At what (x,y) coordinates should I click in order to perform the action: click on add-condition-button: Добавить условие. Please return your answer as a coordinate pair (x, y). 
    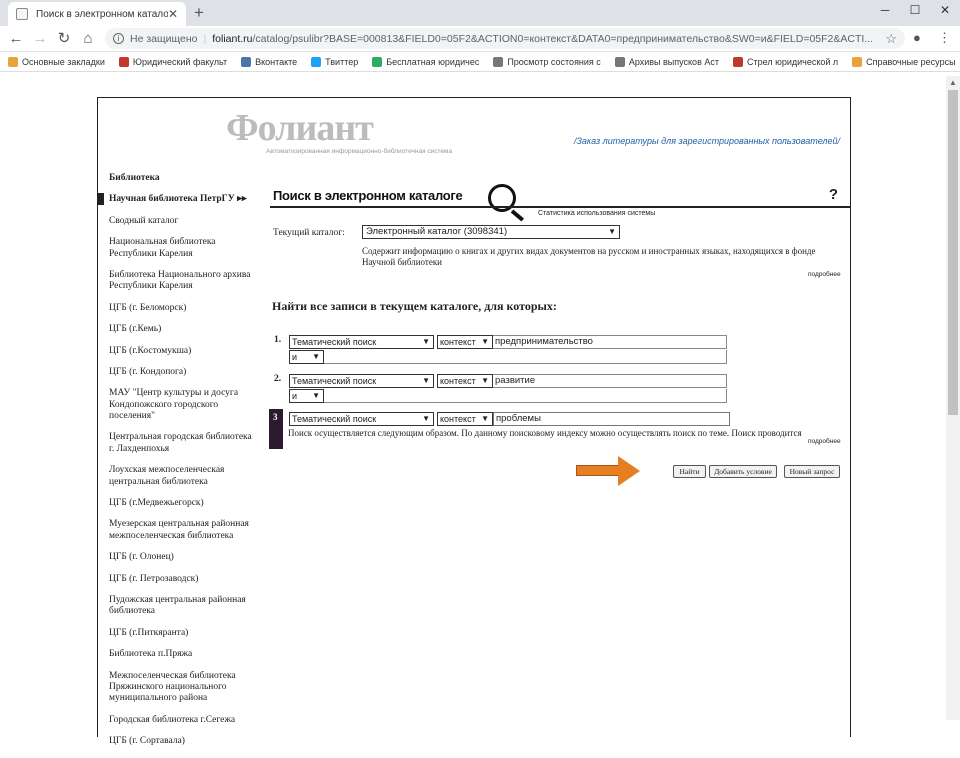
    Looking at the image, I should click on (743, 471).